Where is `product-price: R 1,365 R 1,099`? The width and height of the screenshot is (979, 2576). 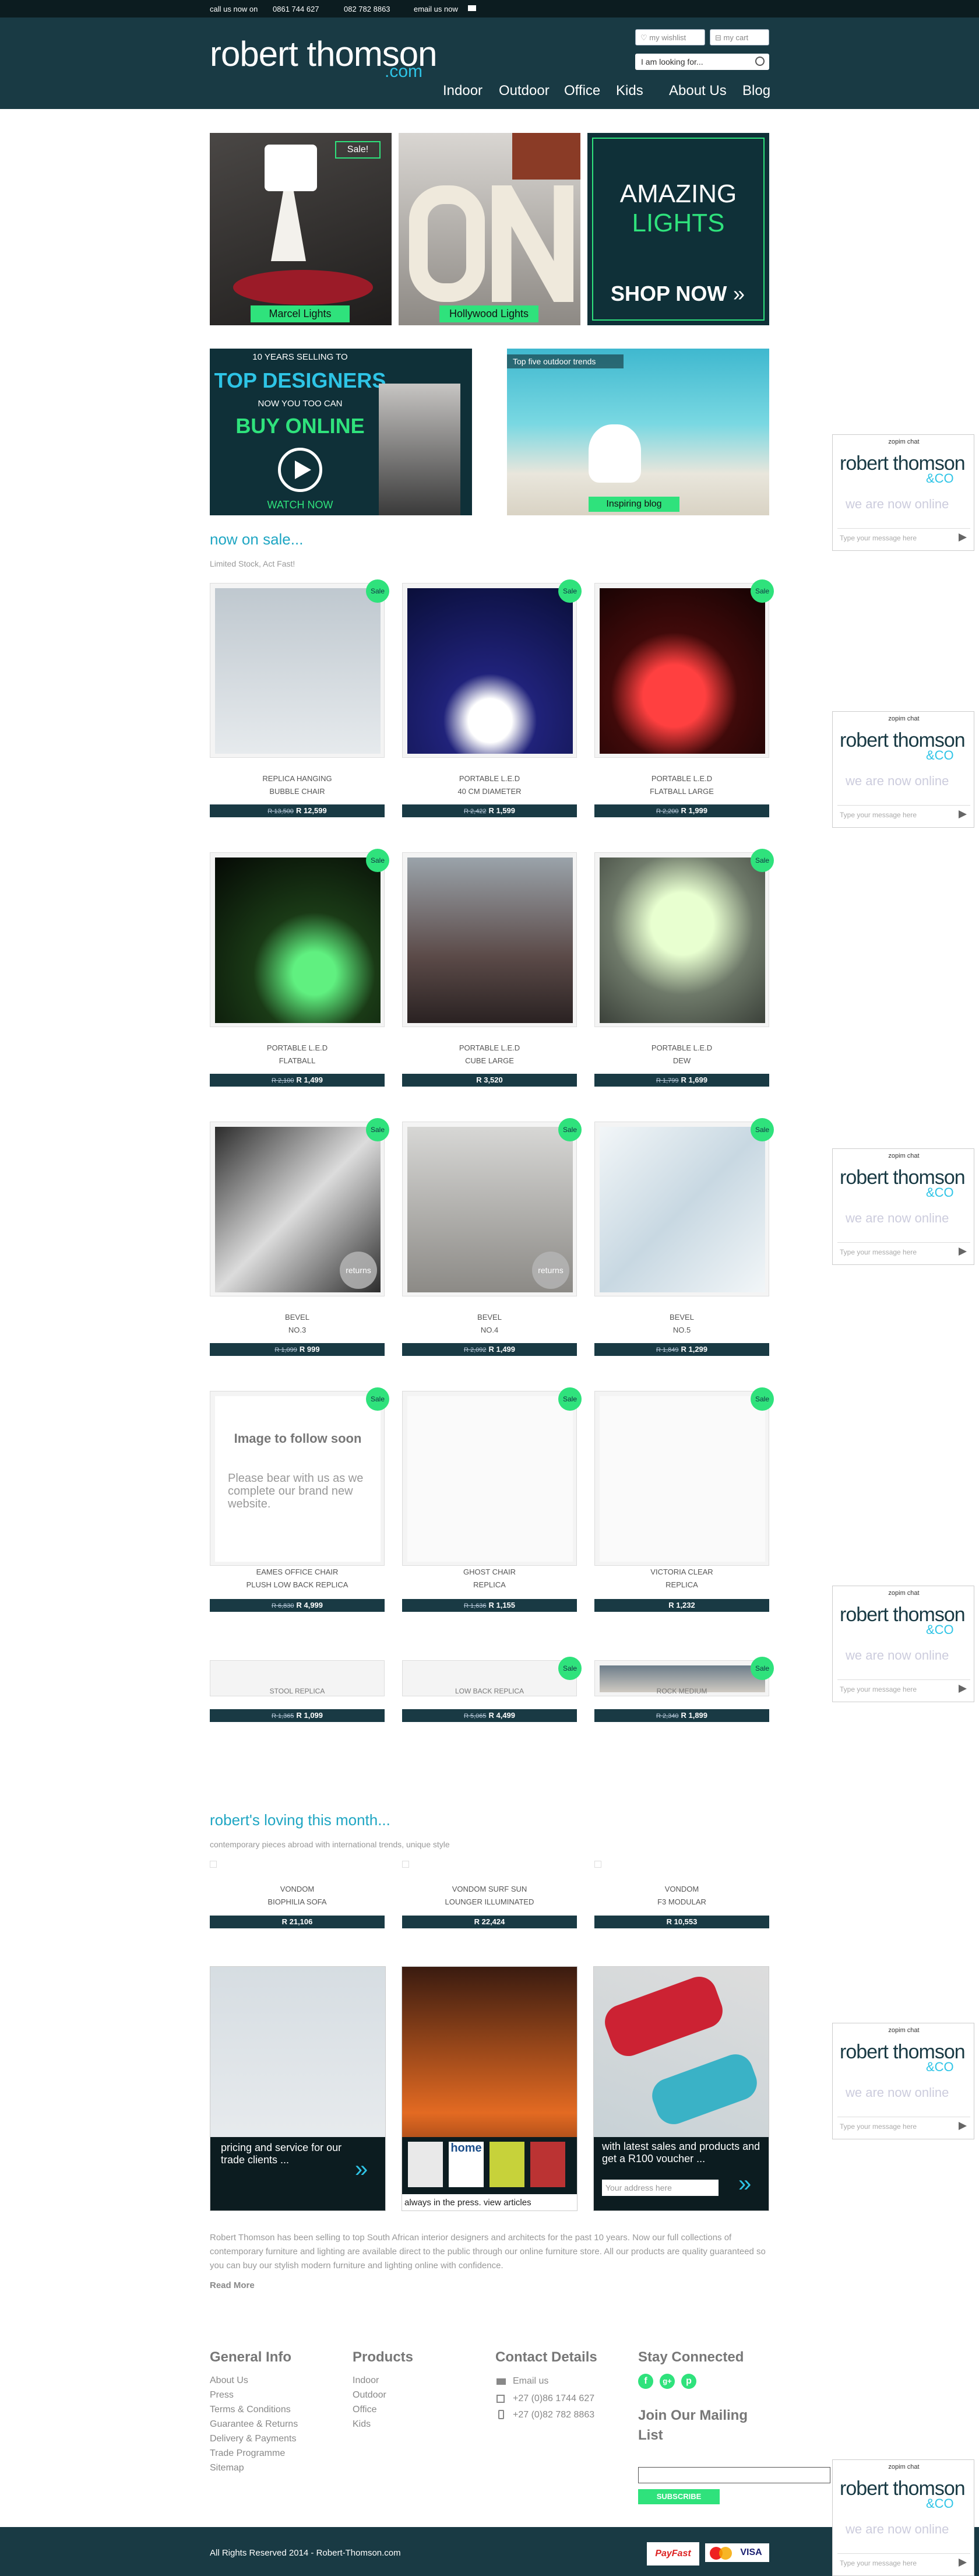
product-price: R 1,365 R 1,099 is located at coordinates (297, 1715).